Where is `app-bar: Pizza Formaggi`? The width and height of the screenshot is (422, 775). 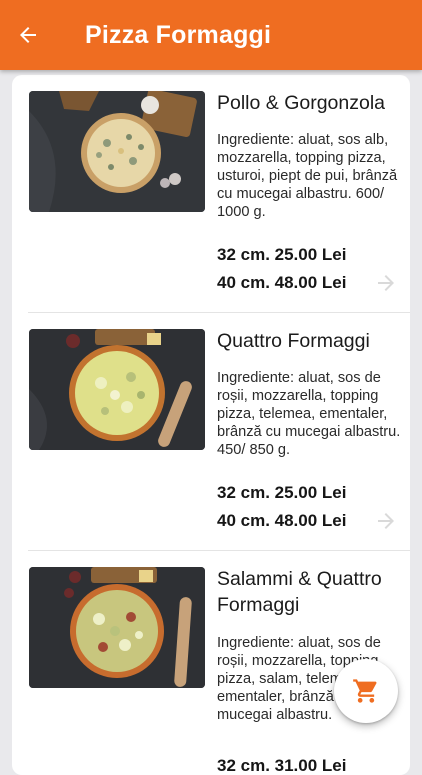 app-bar: Pizza Formaggi is located at coordinates (211, 35).